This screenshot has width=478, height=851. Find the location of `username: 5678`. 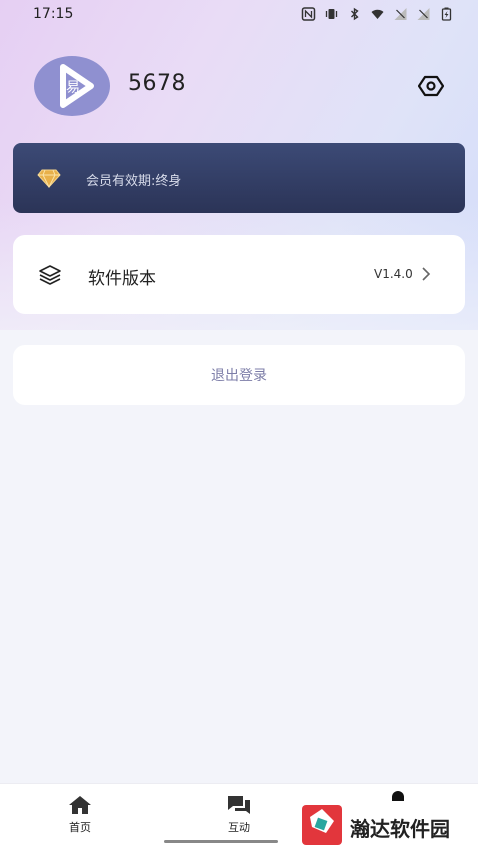

username: 5678 is located at coordinates (157, 83).